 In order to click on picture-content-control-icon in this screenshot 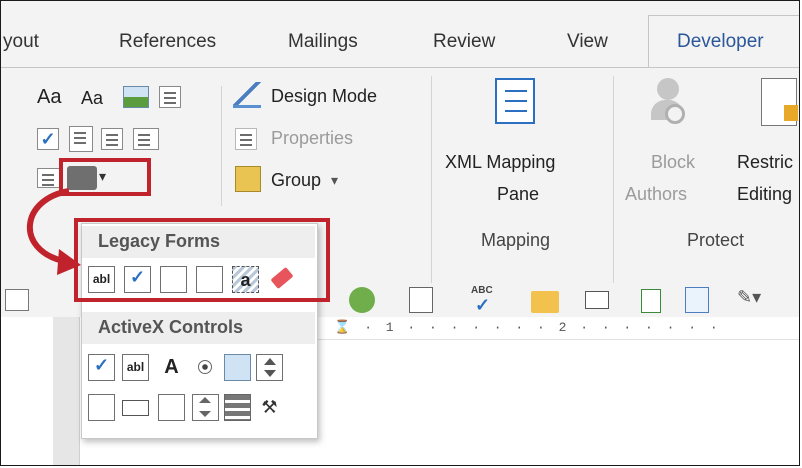, I will do `click(136, 97)`.